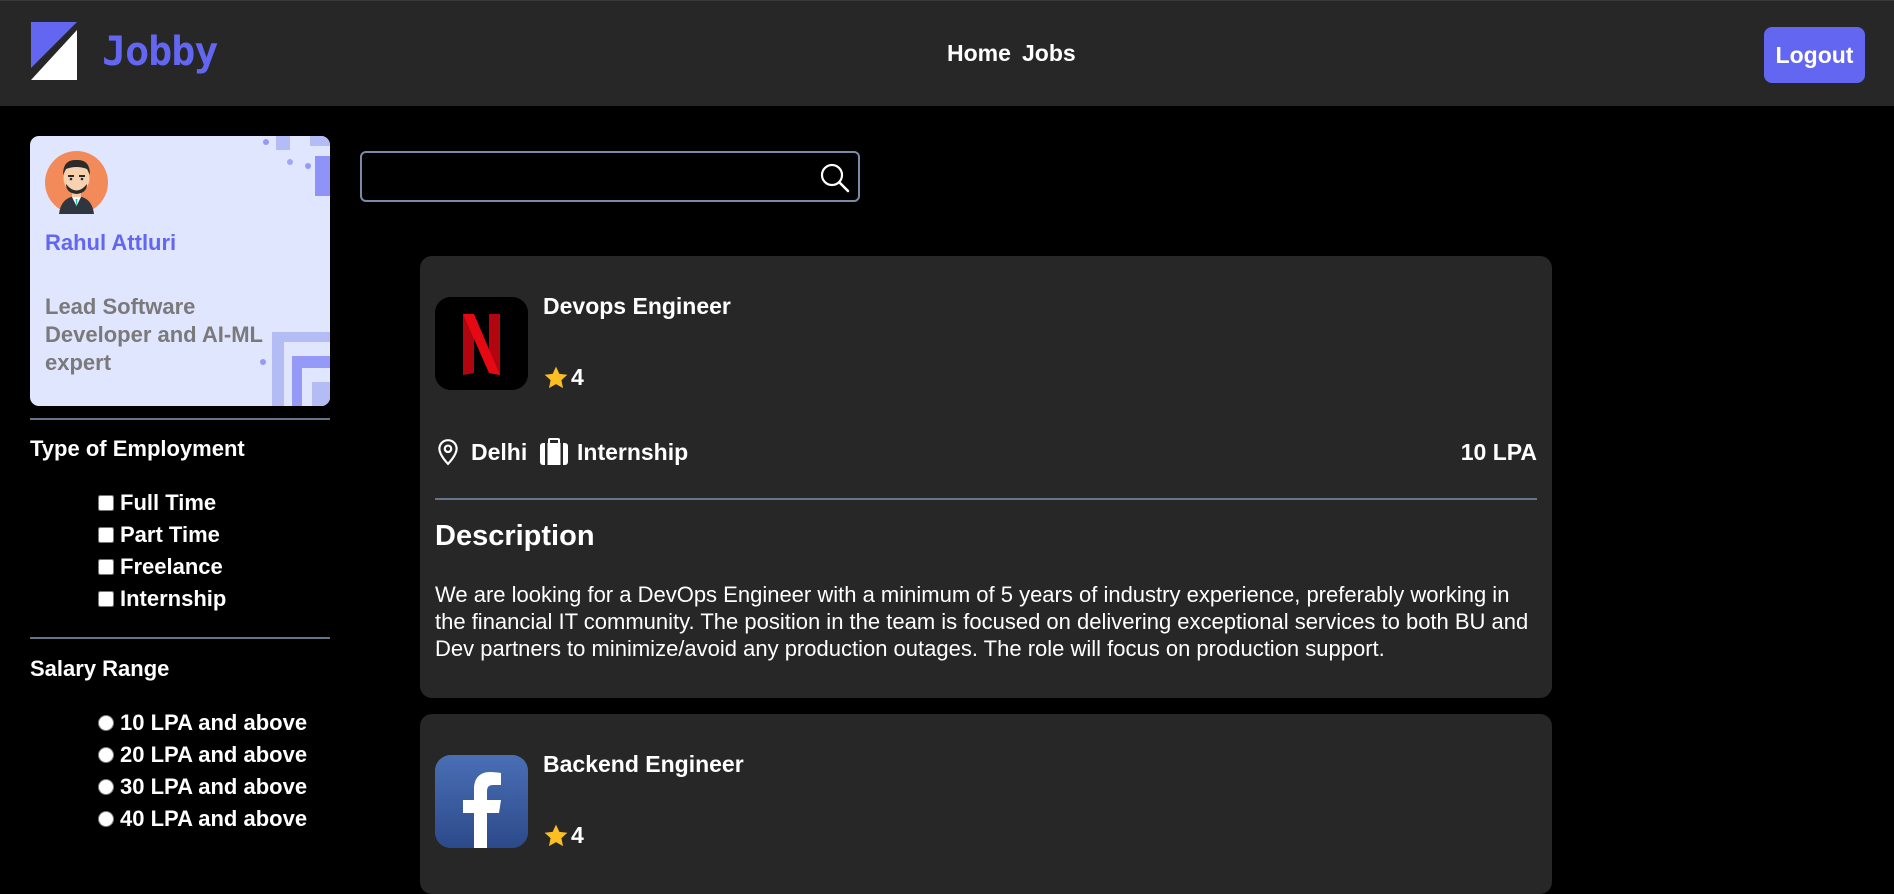 This screenshot has height=894, width=1894. What do you see at coordinates (106, 503) in the screenshot?
I see `full-time-checkbox` at bounding box center [106, 503].